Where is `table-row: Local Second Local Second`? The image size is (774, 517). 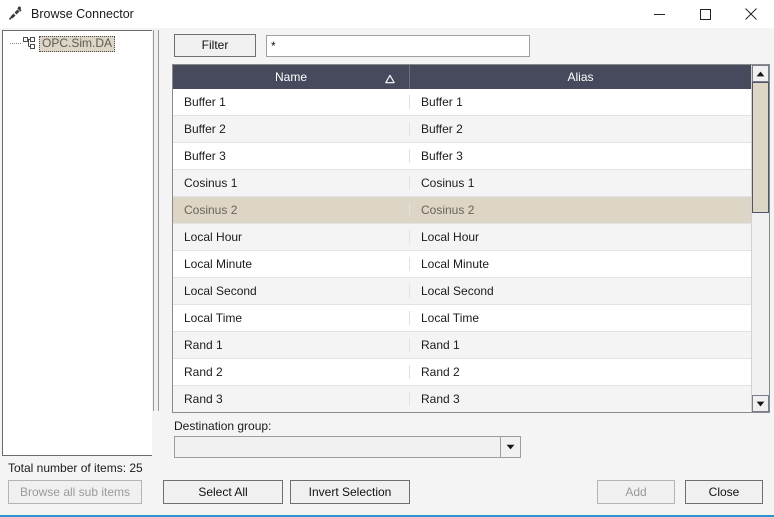
table-row: Local Second Local Second is located at coordinates (462, 291).